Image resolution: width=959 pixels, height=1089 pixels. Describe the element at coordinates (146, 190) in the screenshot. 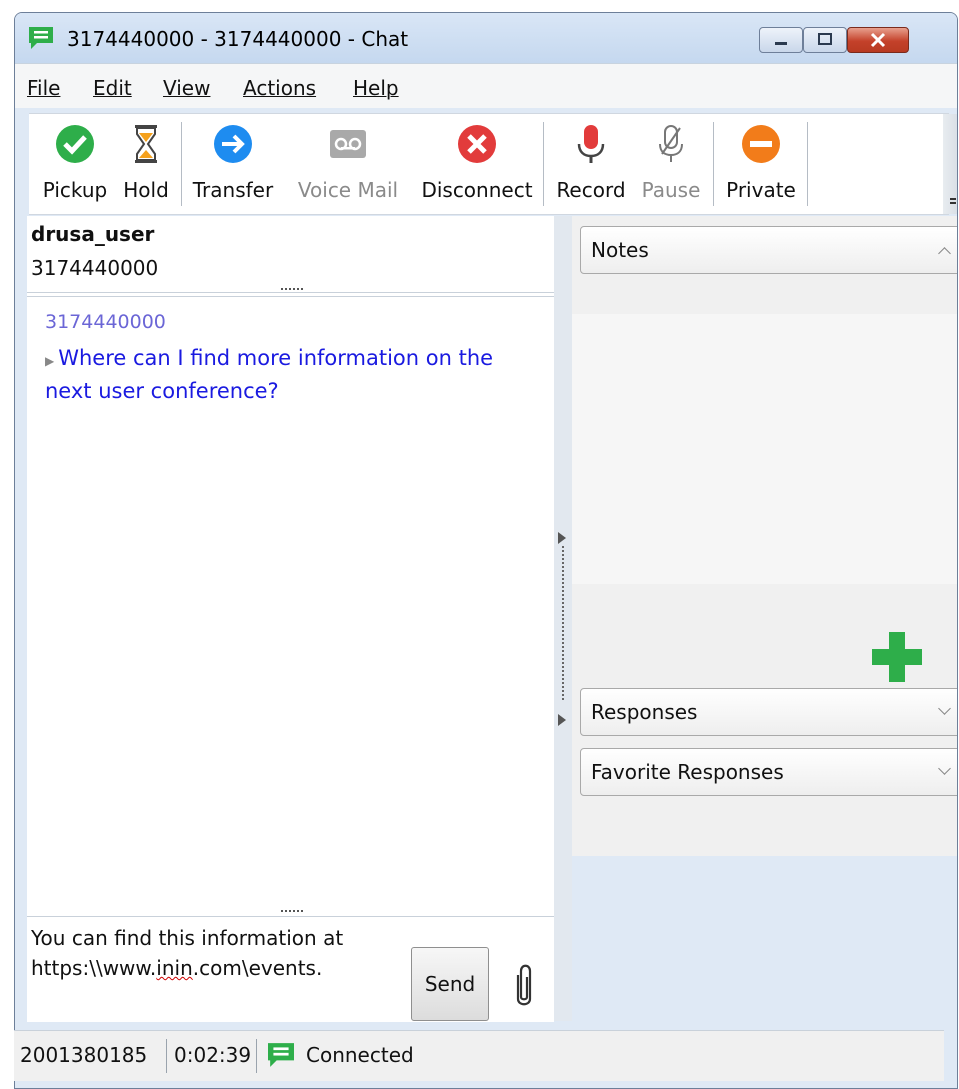

I see `hold-label: Hold` at that location.